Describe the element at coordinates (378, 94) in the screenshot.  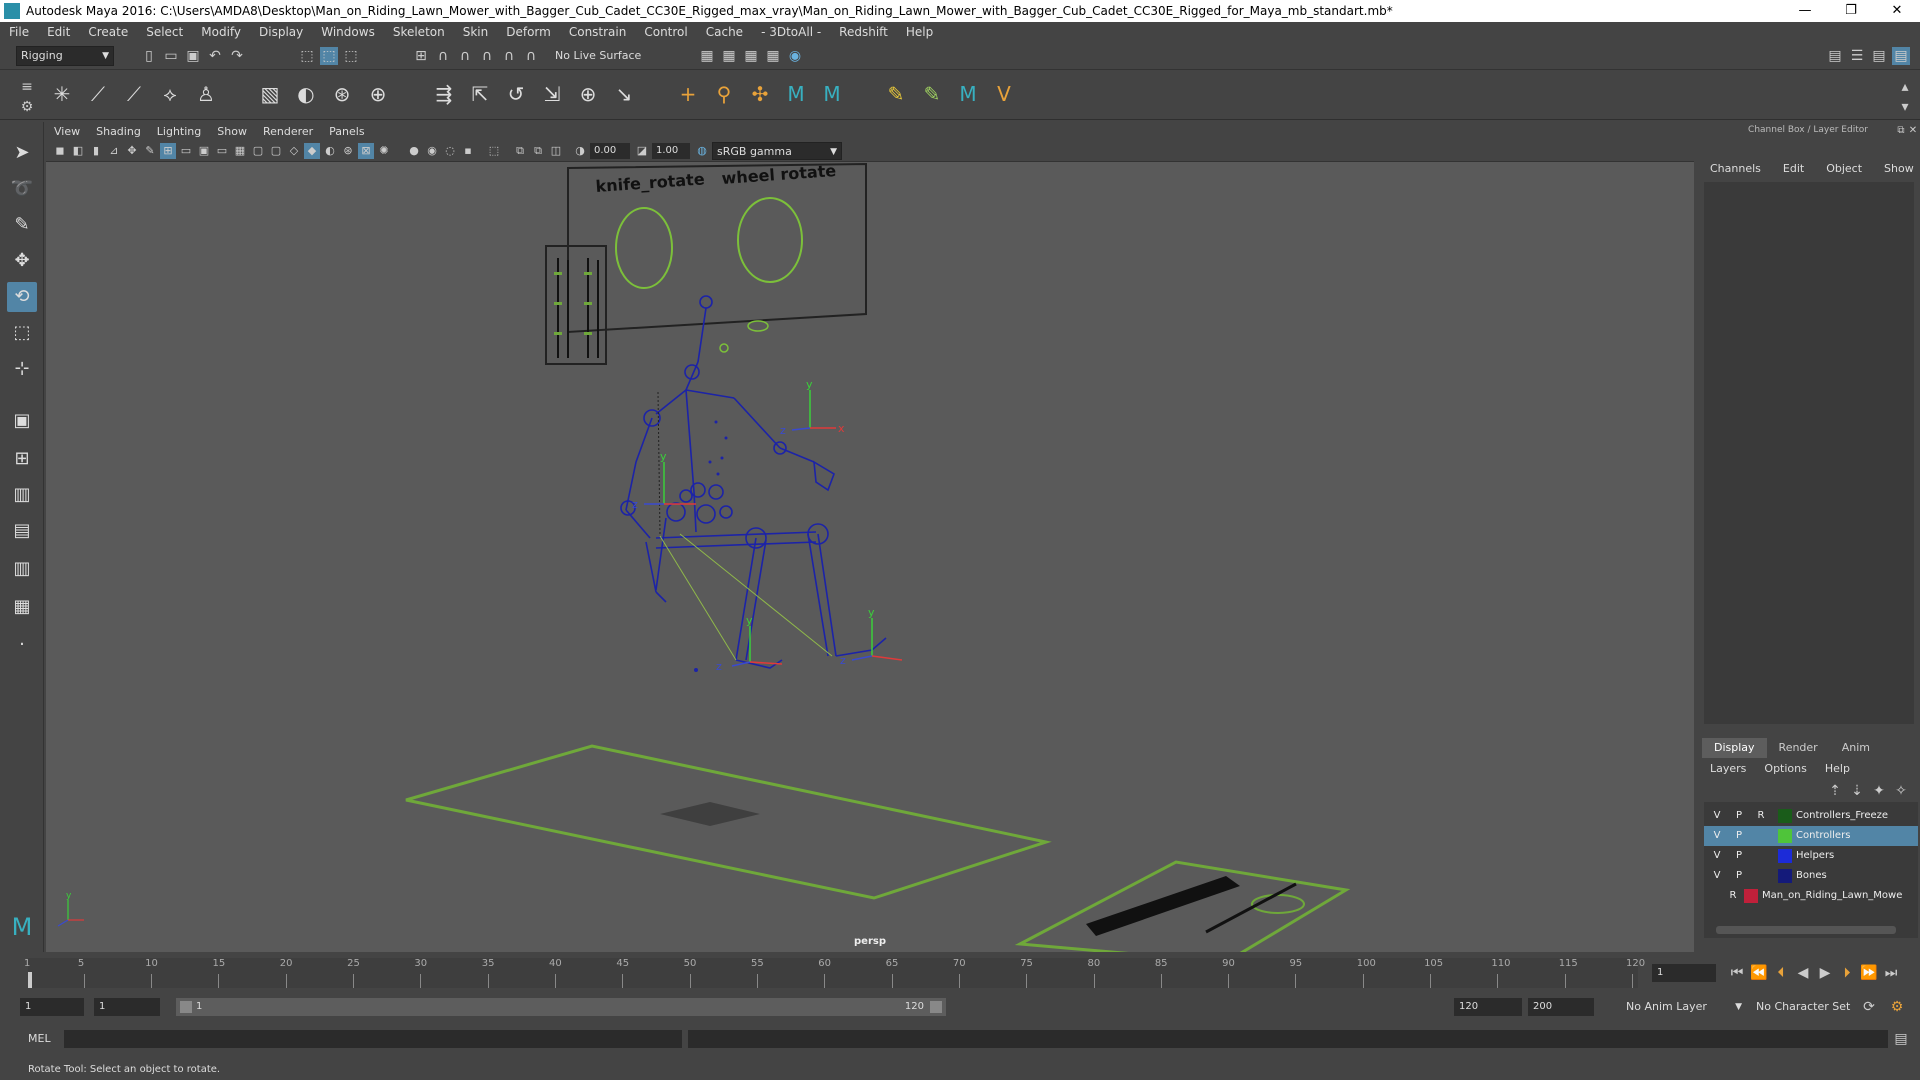
I see `cluster-icon: ⊕` at that location.